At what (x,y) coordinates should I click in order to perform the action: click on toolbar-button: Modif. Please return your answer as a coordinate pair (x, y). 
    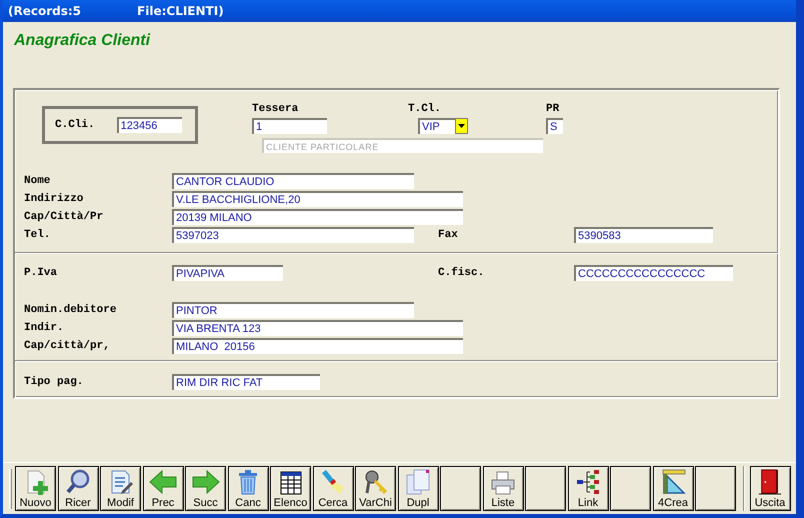
    Looking at the image, I should click on (120, 488).